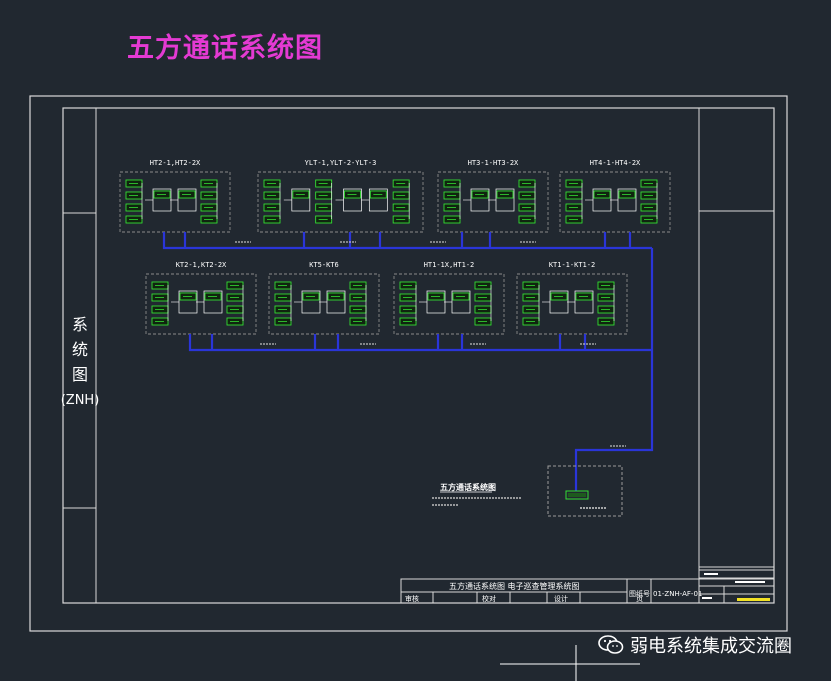 The width and height of the screenshot is (831, 681). I want to click on role-checker: 校对, so click(489, 598).